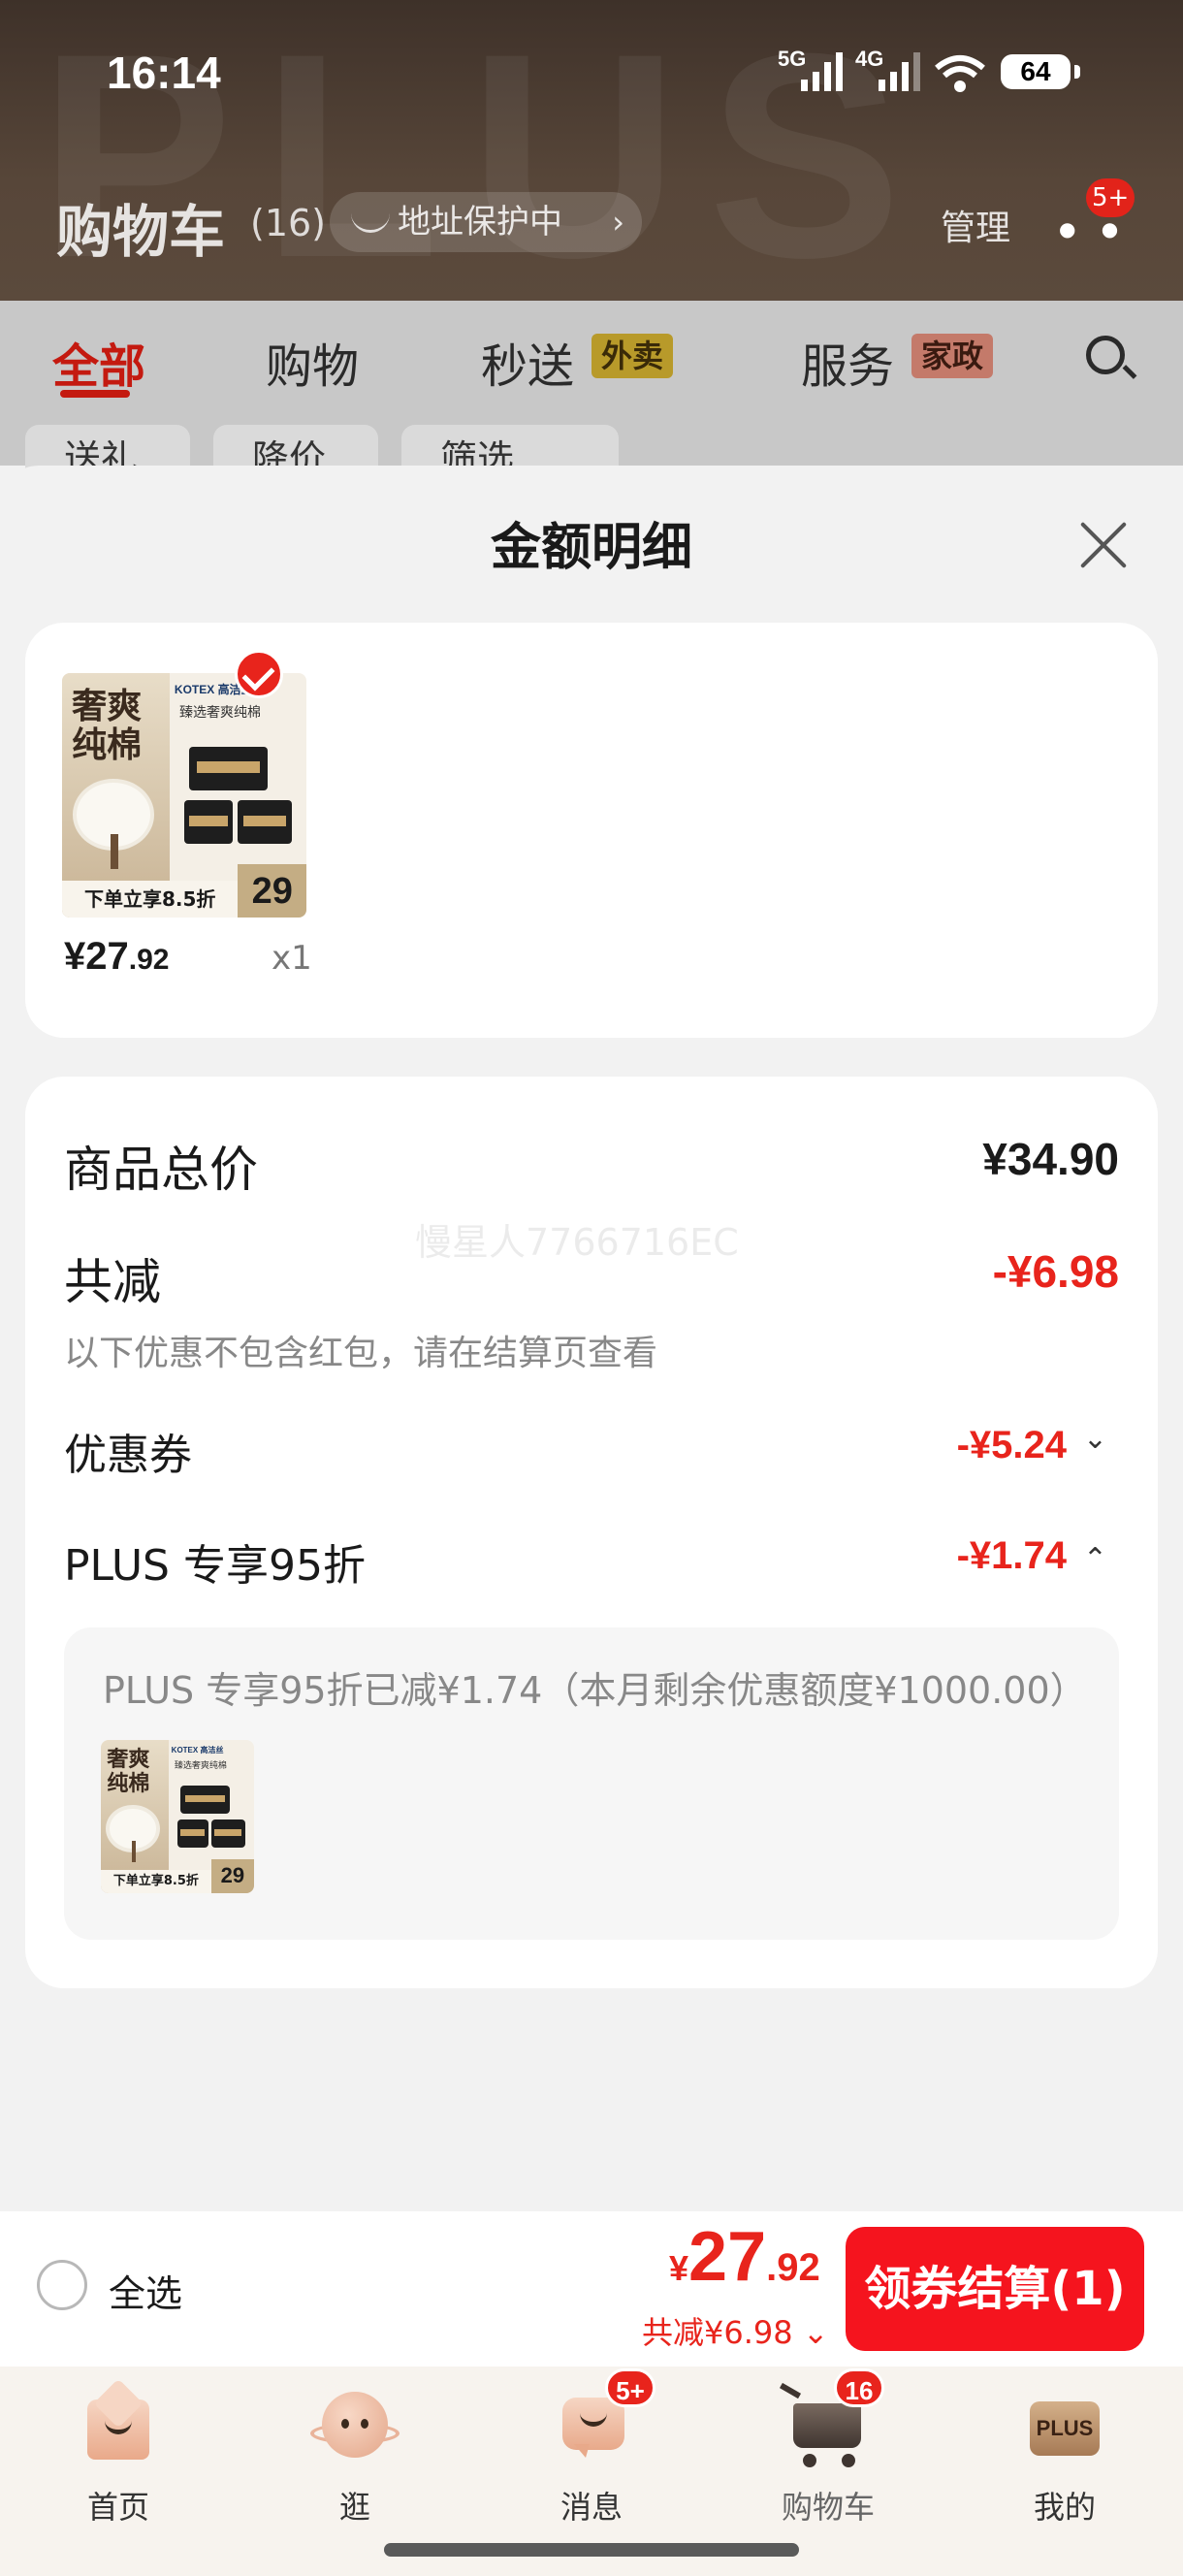 Image resolution: width=1183 pixels, height=2576 pixels. I want to click on reduction-note: 以下优惠不包含红包，请在结算页查看, so click(361, 1353).